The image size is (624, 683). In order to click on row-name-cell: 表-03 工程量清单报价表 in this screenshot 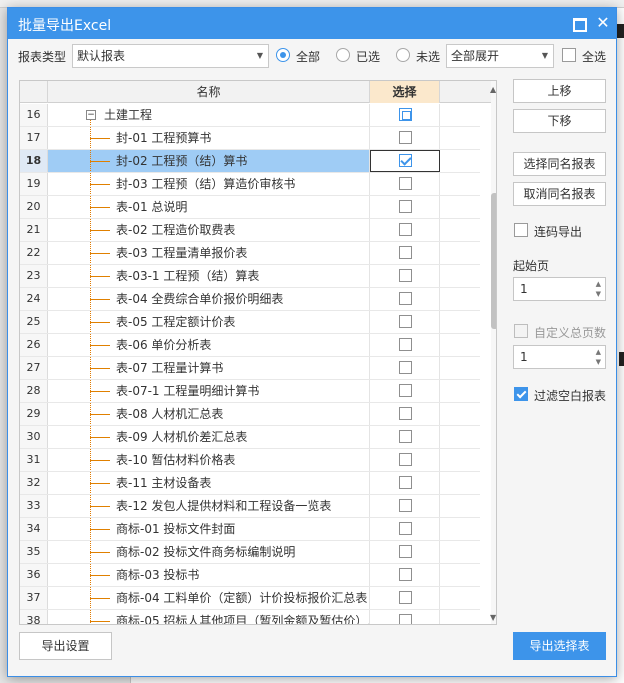, I will do `click(209, 253)`.